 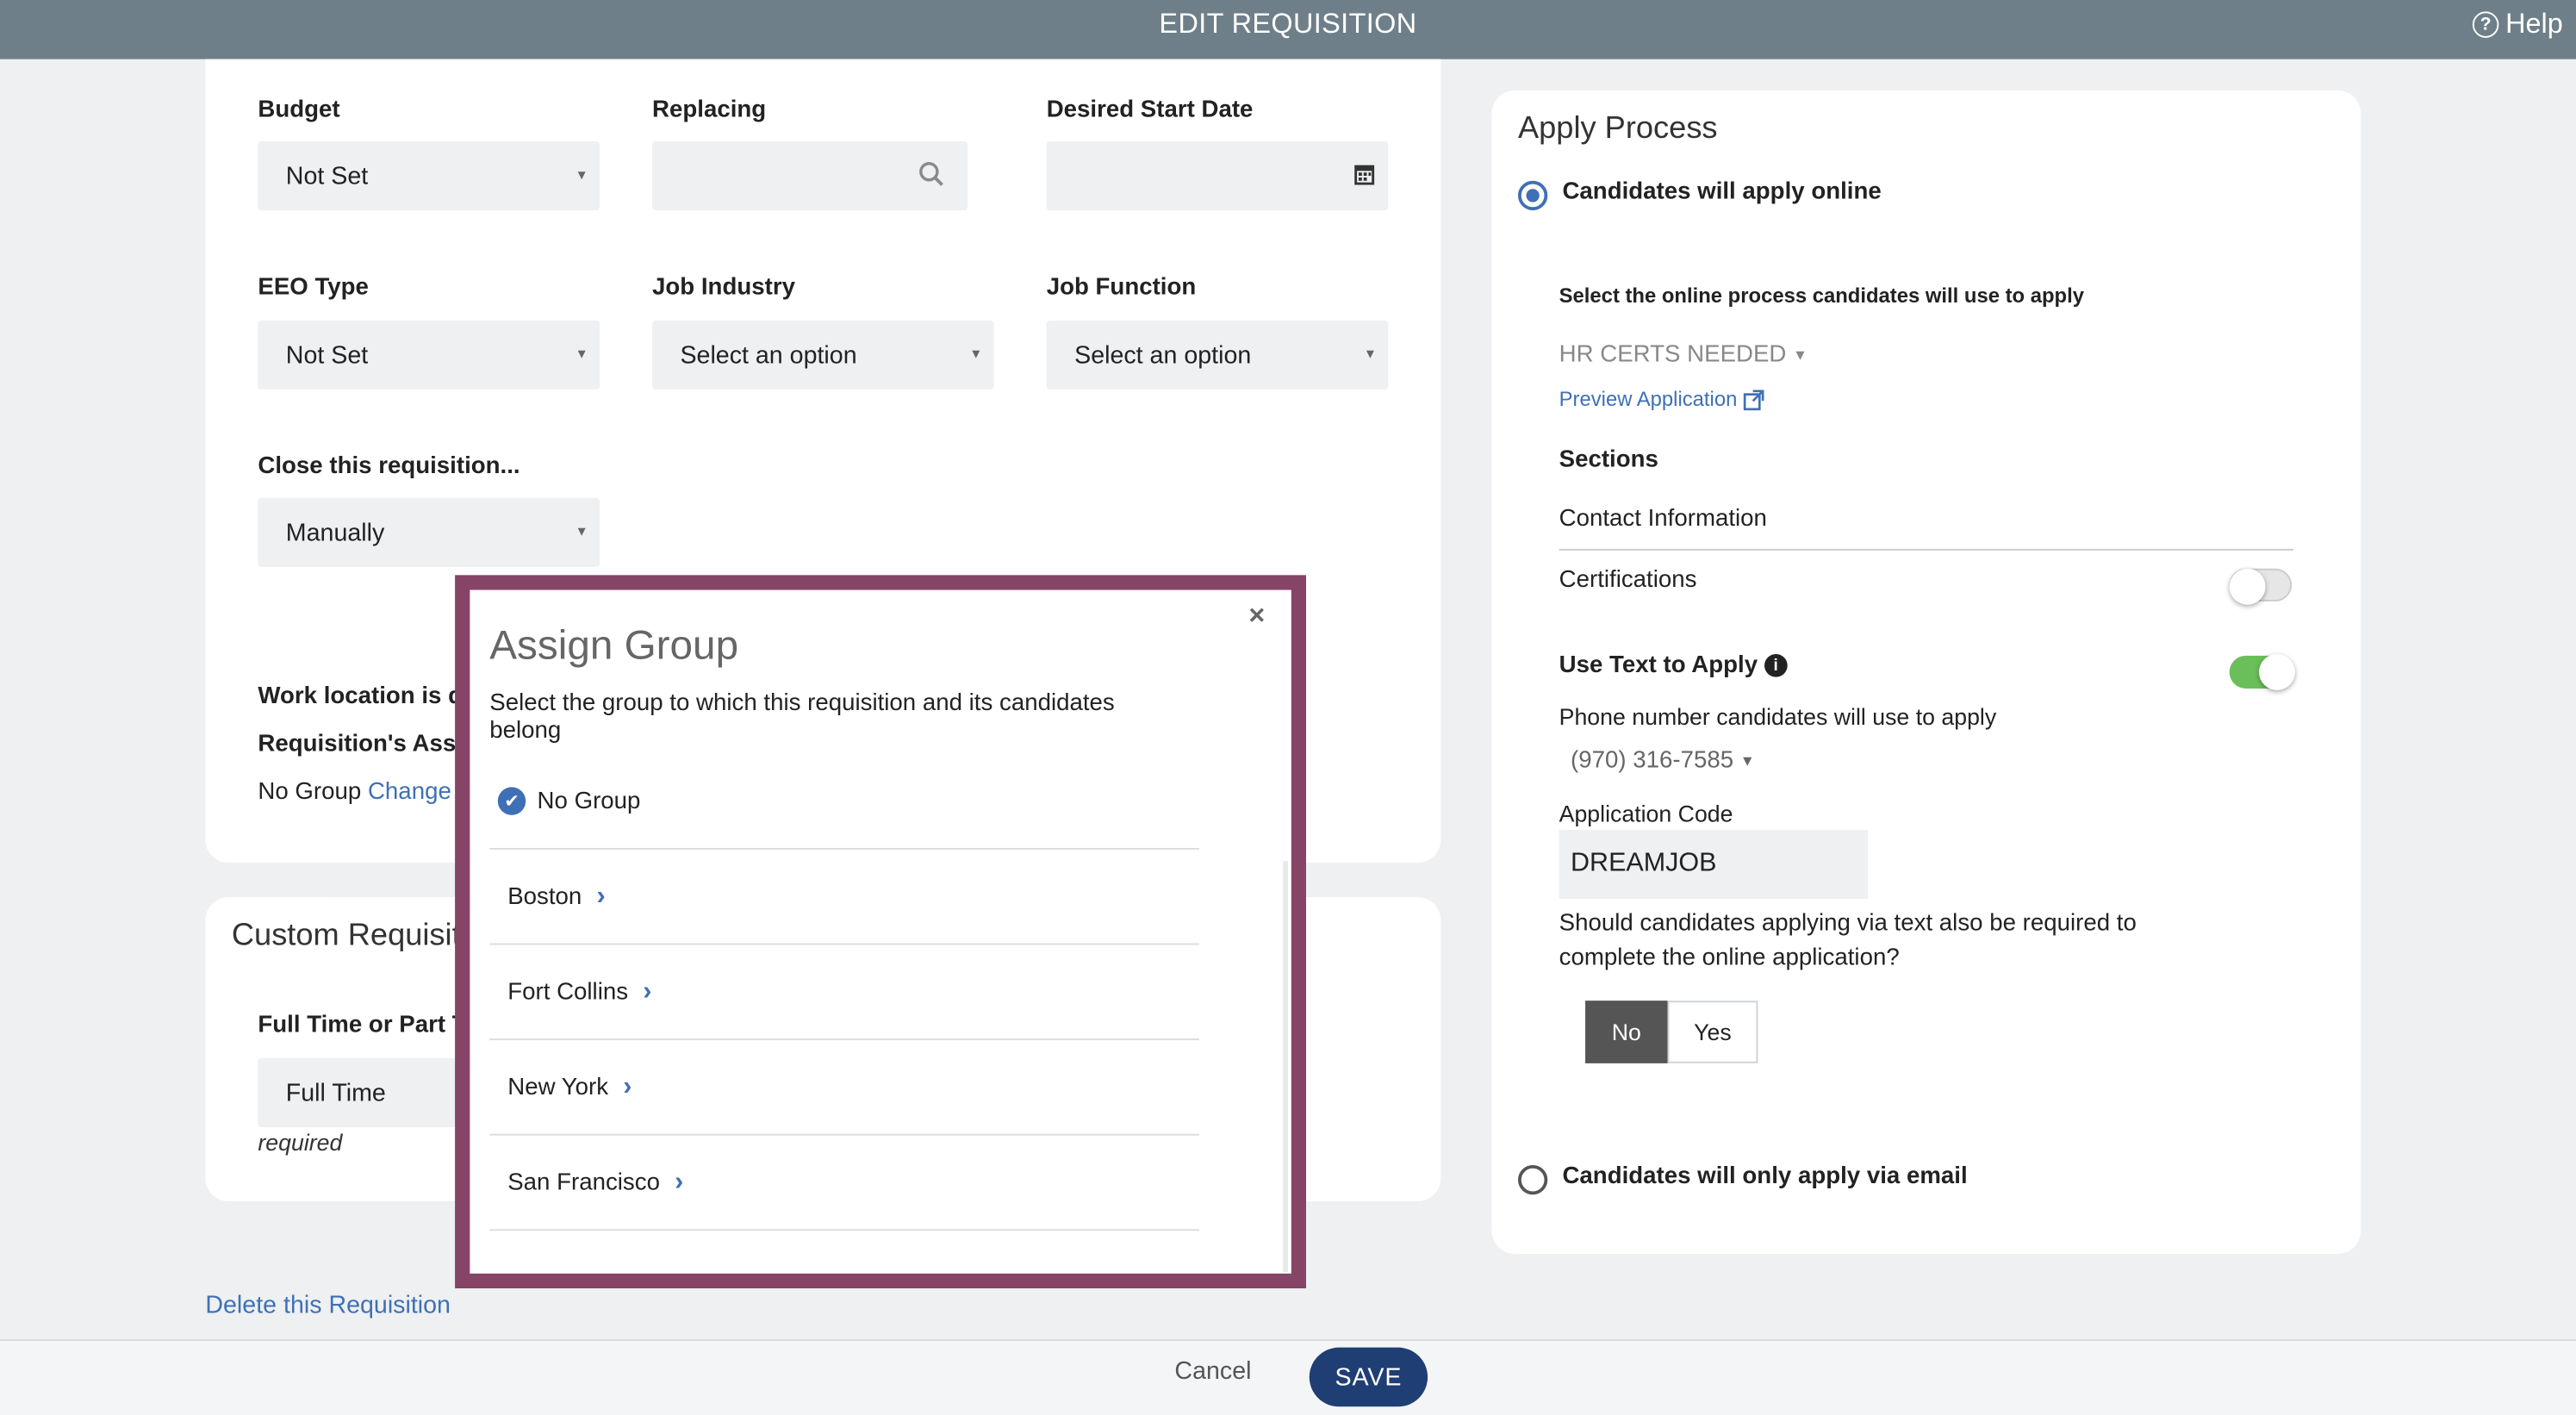 I want to click on group-label: No Group, so click(x=589, y=801).